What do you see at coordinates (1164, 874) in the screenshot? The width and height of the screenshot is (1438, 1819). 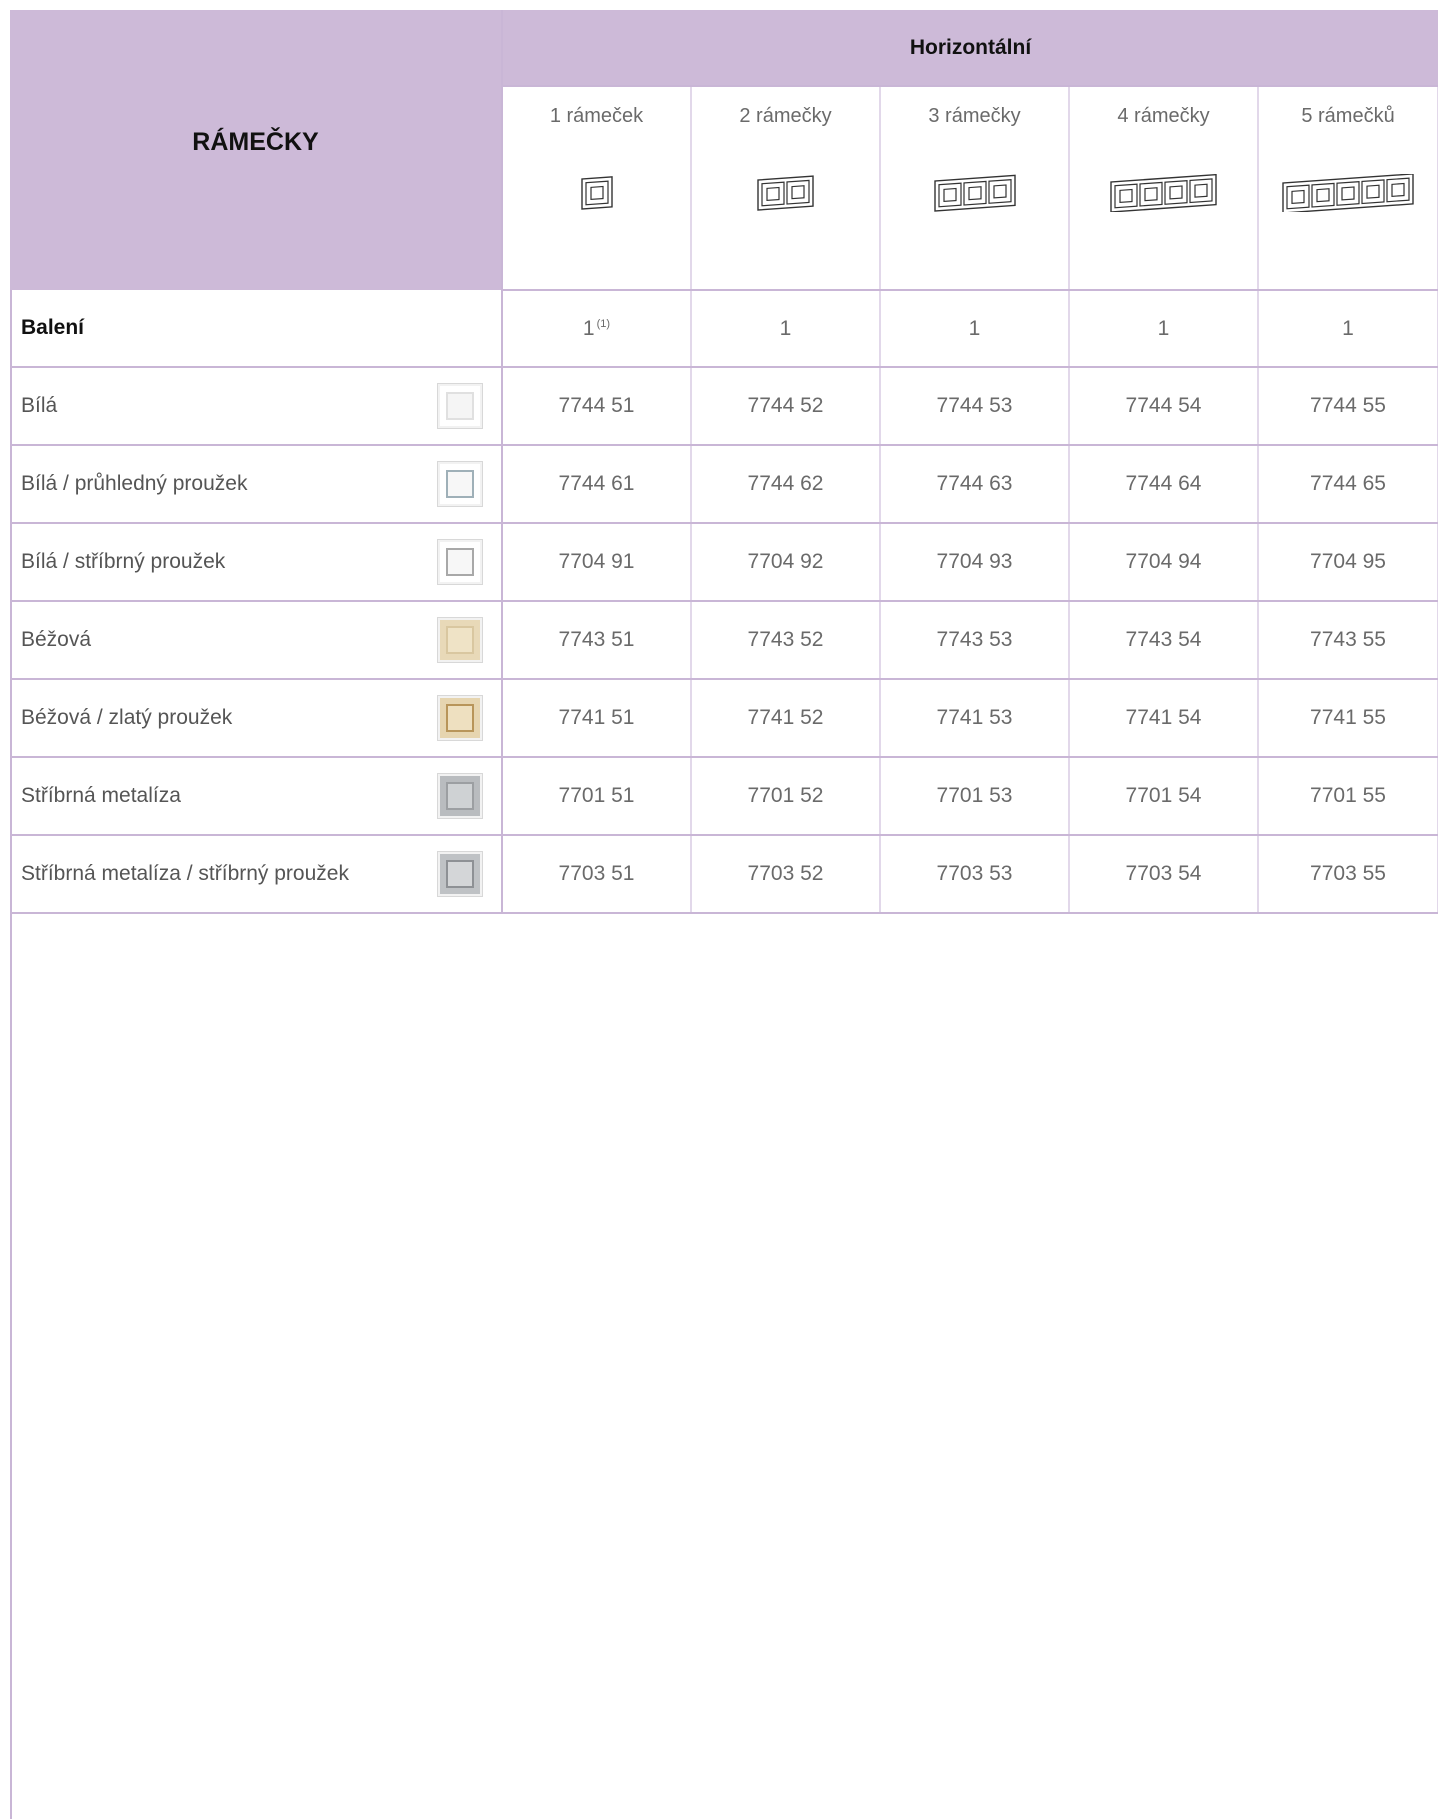 I see `product-code: 7703 54` at bounding box center [1164, 874].